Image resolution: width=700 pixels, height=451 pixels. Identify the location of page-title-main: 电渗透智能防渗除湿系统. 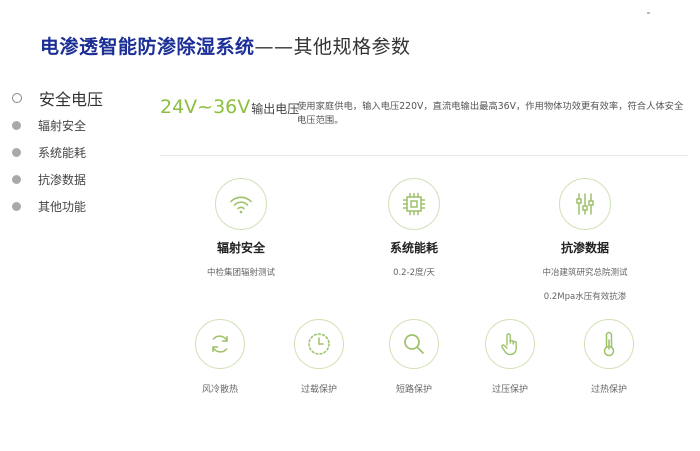
(147, 47).